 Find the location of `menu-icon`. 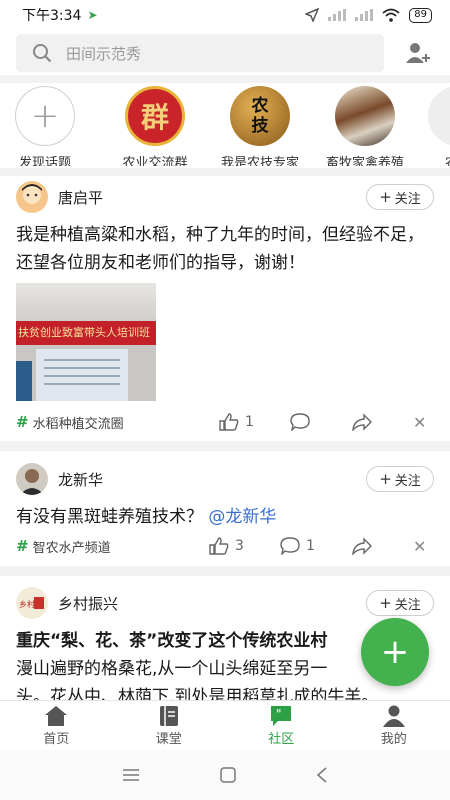

menu-icon is located at coordinates (131, 775).